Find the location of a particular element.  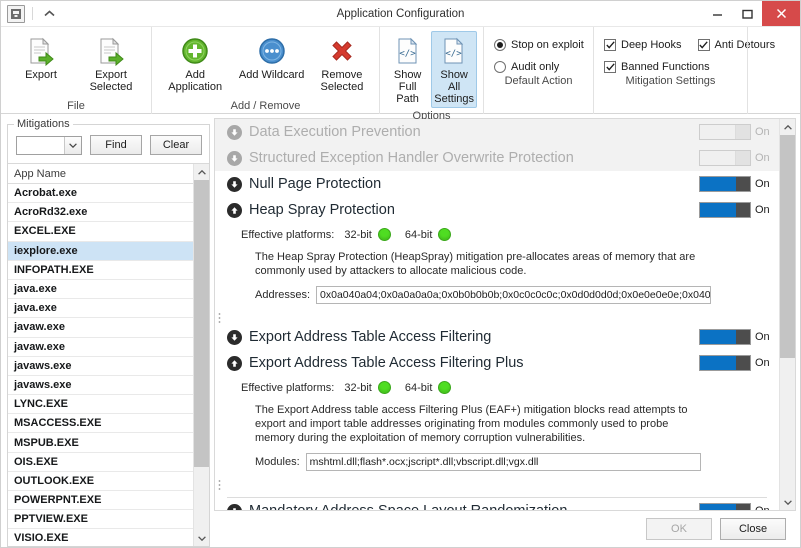

list-item: LYNC.EXE is located at coordinates (100, 405).